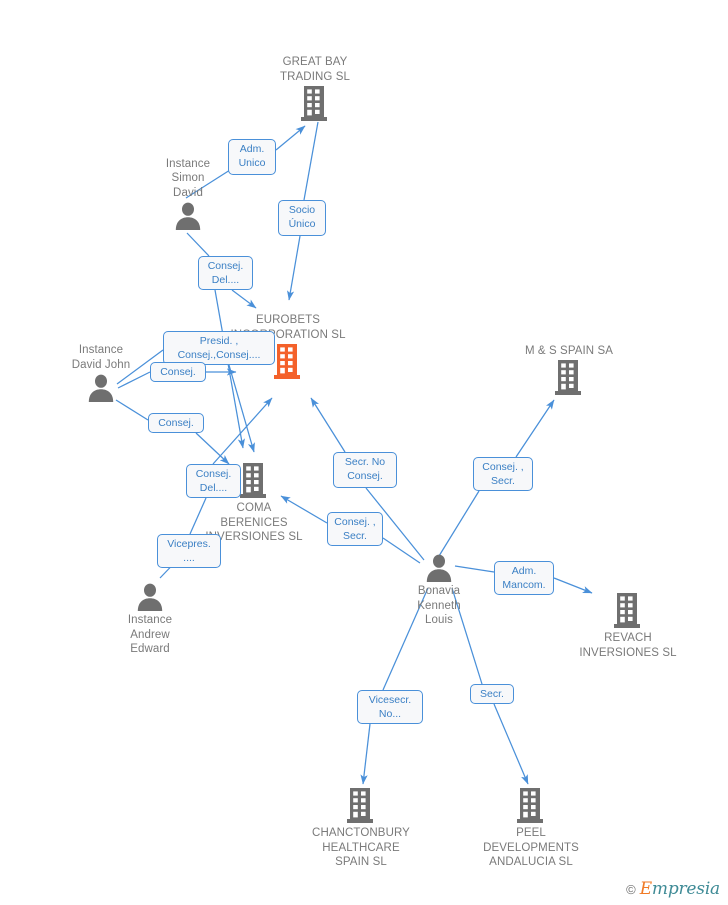  Describe the element at coordinates (252, 157) in the screenshot. I see `edge-label-lbl_adm_unico: Adm. Unico` at that location.